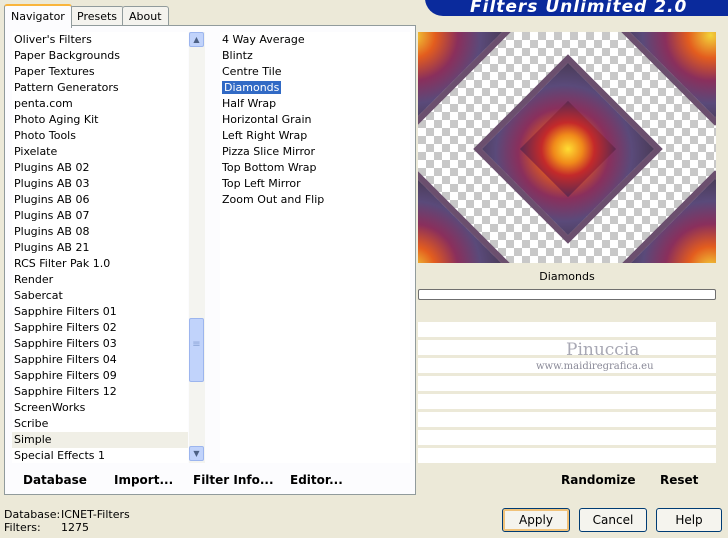 This screenshot has height=538, width=728. I want to click on category-item: Pixelate, so click(100, 152).